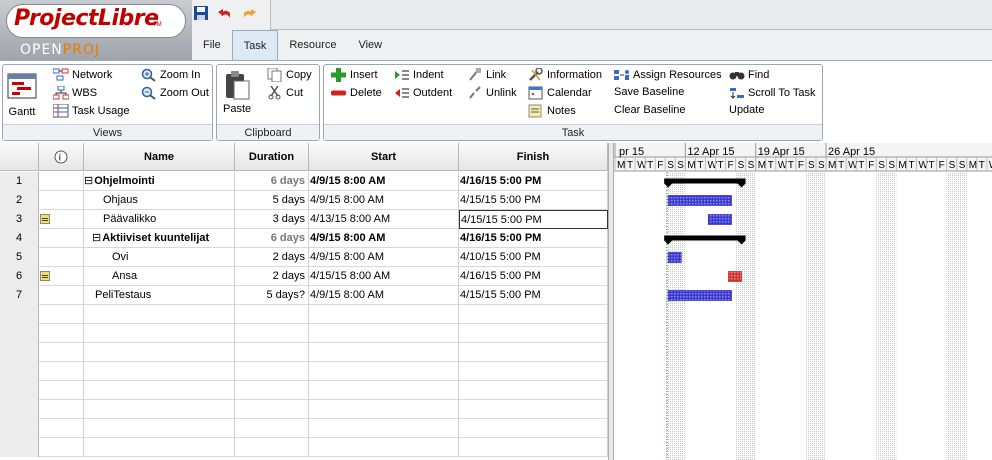 This screenshot has height=460, width=992. I want to click on save-baseline-button: Save Baseline, so click(649, 92).